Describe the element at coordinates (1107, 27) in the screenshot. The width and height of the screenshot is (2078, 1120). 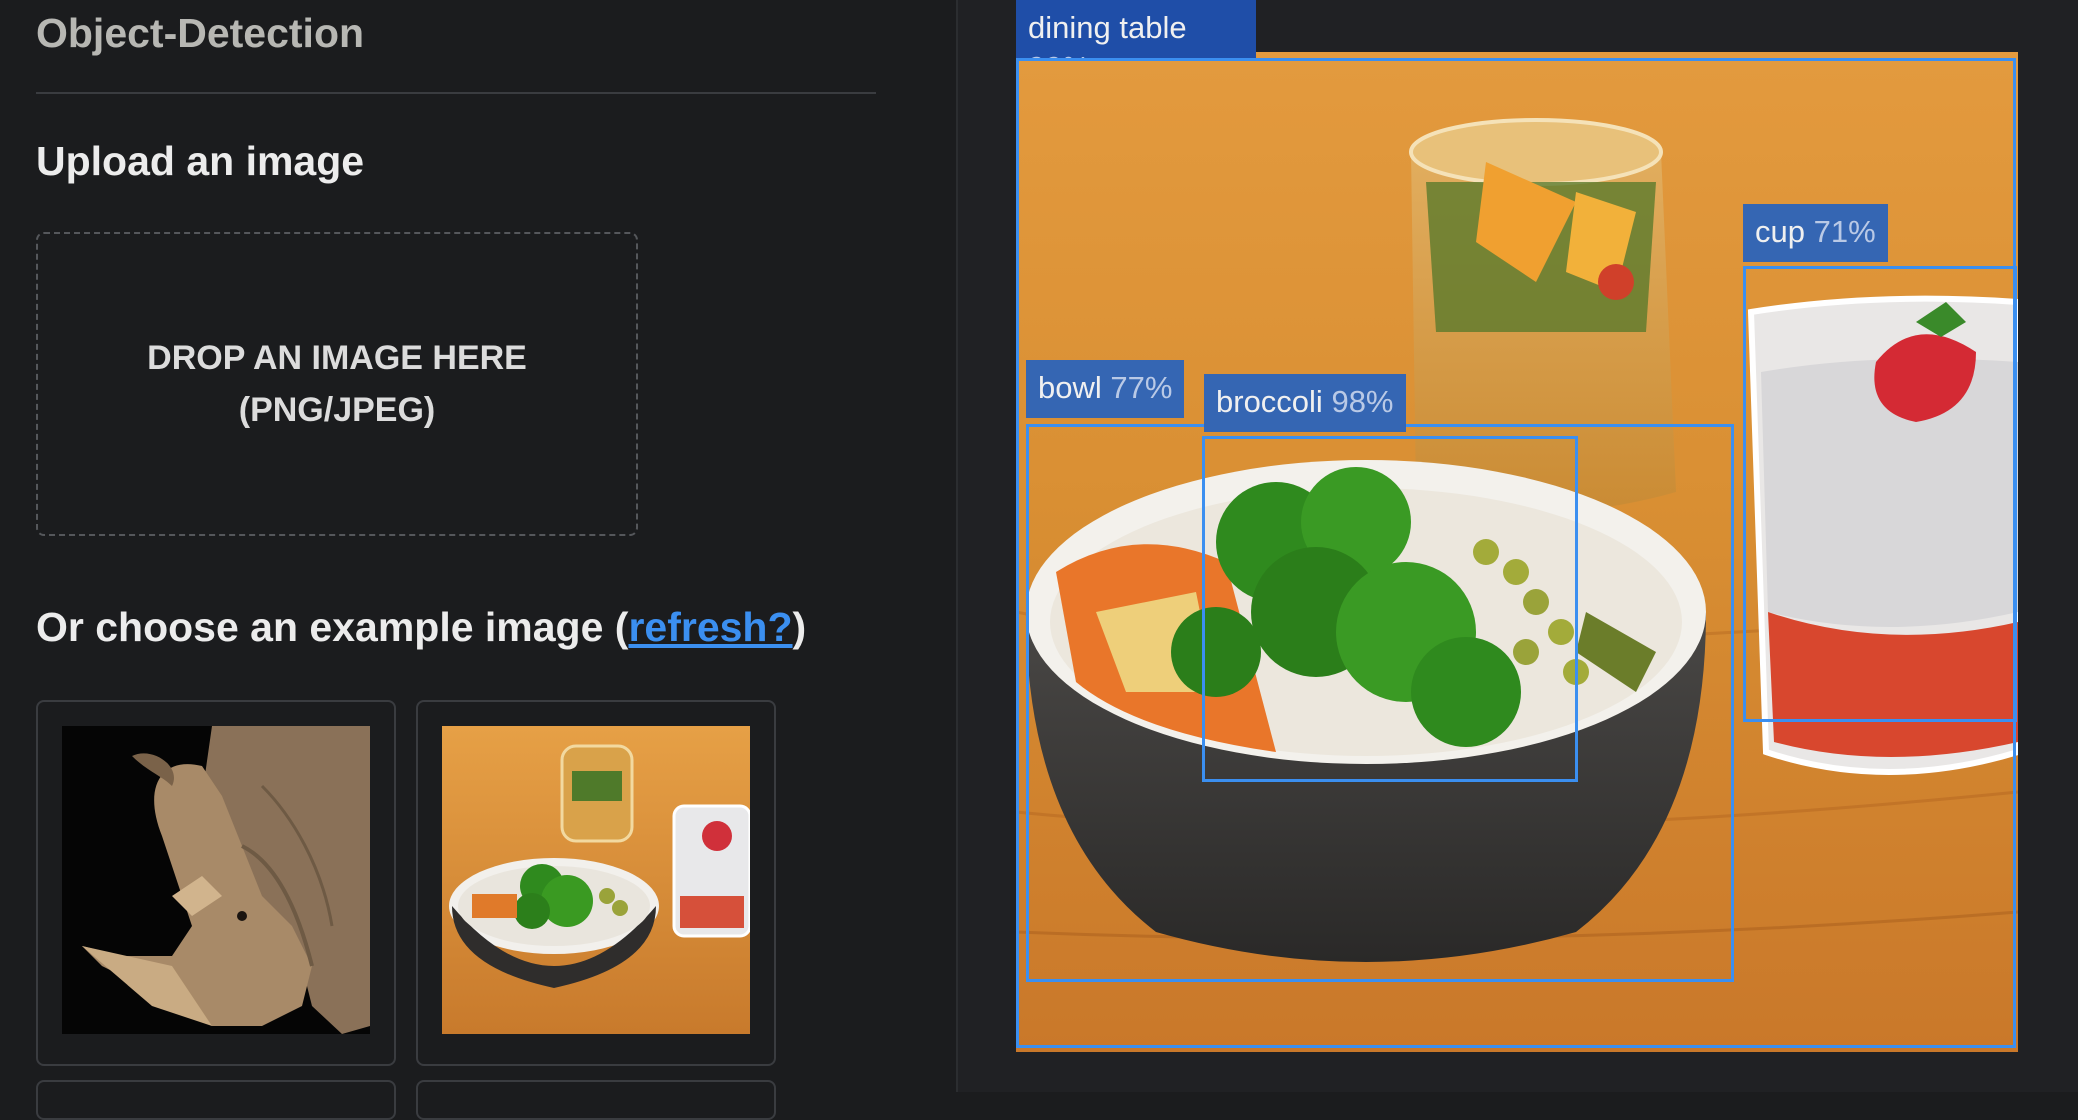
I see `label-class: dining table` at that location.